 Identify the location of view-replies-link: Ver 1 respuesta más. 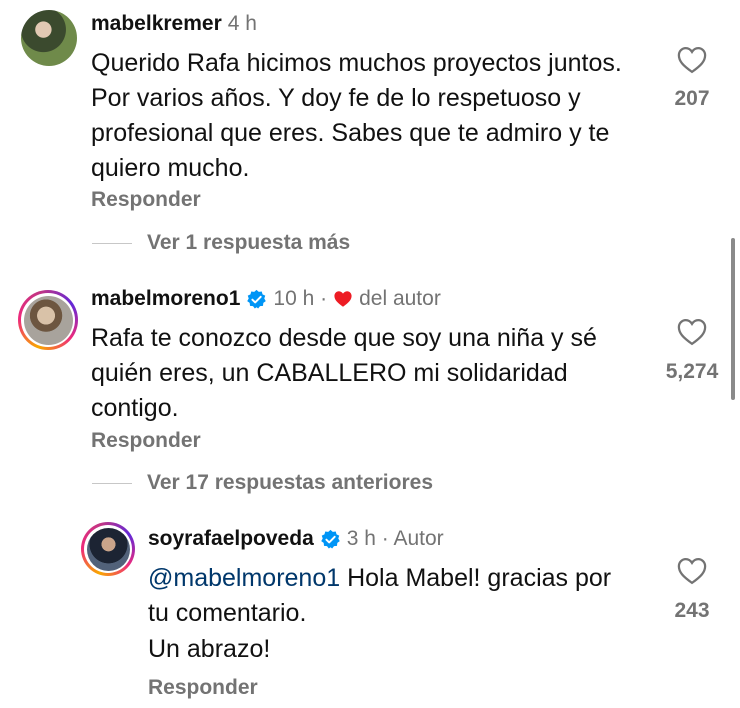
(221, 243).